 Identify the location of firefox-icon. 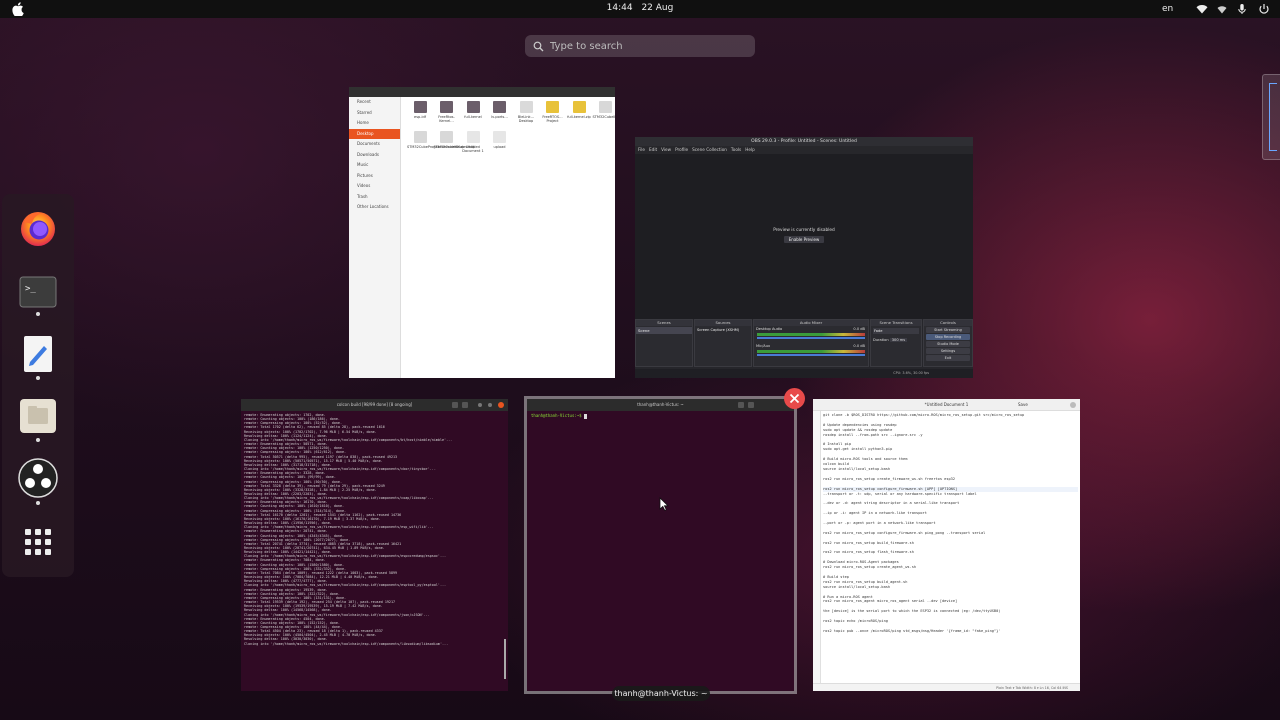
(38, 228).